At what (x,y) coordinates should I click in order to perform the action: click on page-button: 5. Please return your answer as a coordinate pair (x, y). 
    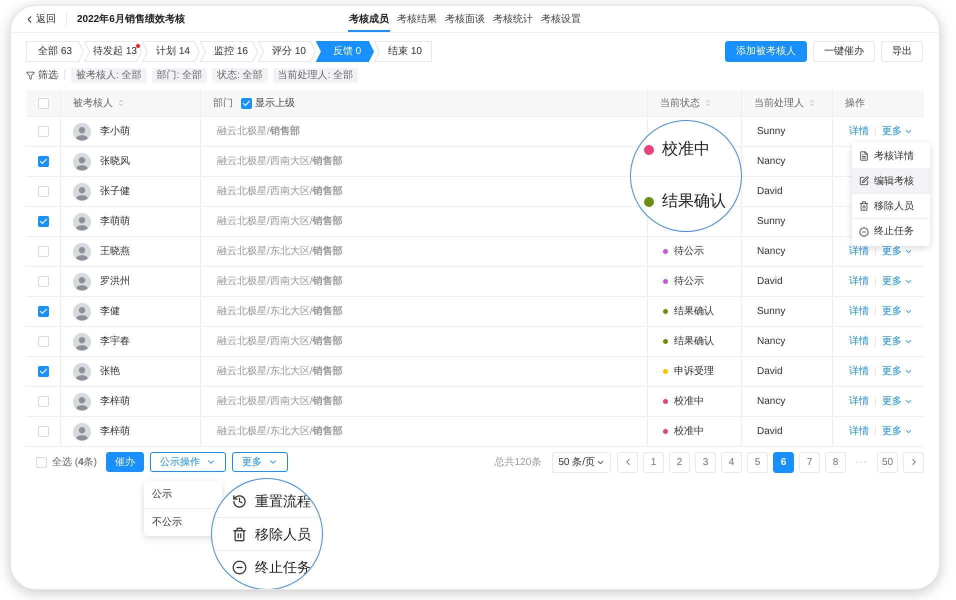
    Looking at the image, I should click on (757, 462).